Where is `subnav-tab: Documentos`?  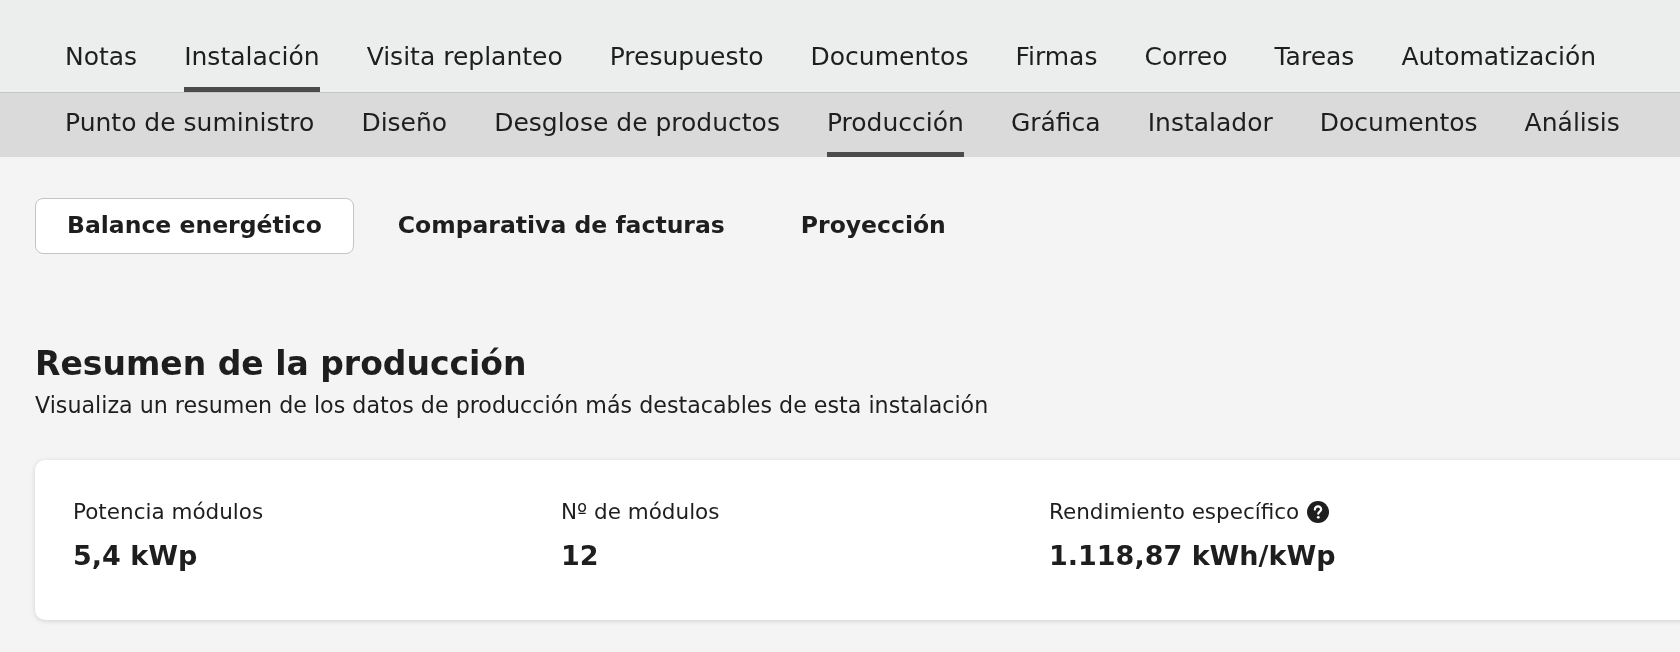 subnav-tab: Documentos is located at coordinates (1398, 125).